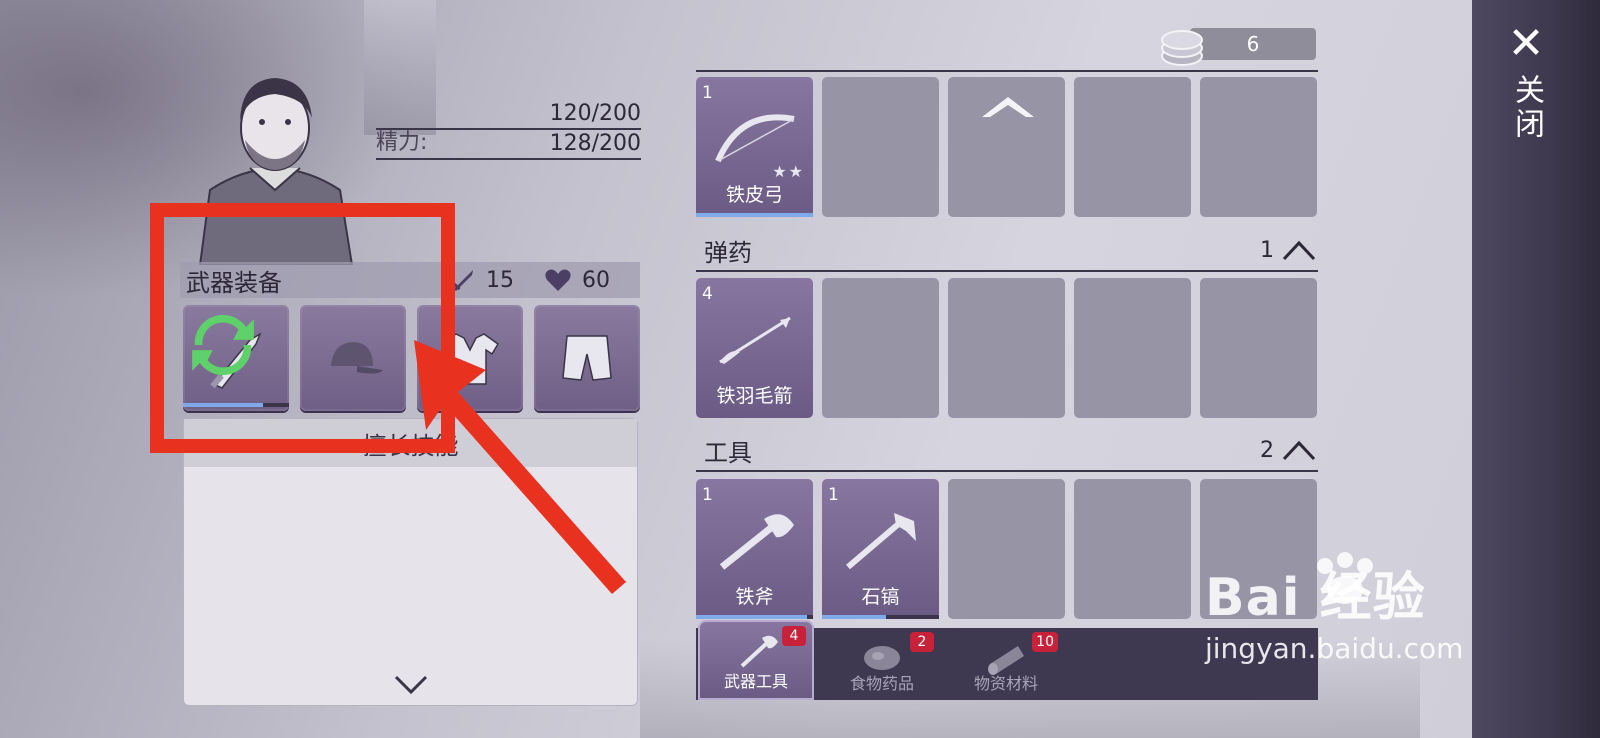 The height and width of the screenshot is (738, 1600). I want to click on section-toggle: 1, so click(1288, 250).